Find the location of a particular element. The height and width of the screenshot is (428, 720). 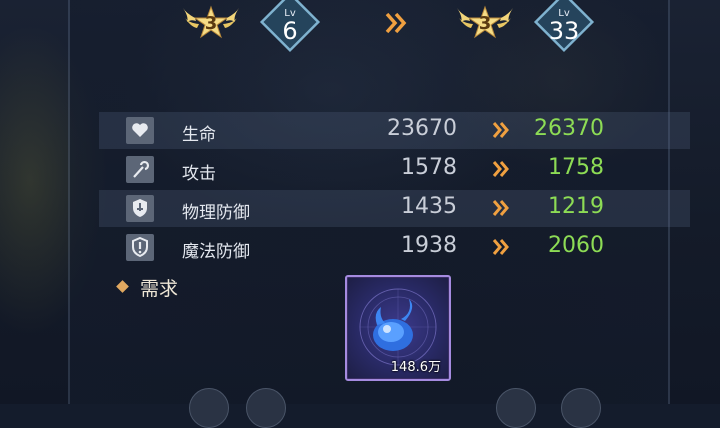

next-level-badge: Lv 33 is located at coordinates (564, 32).